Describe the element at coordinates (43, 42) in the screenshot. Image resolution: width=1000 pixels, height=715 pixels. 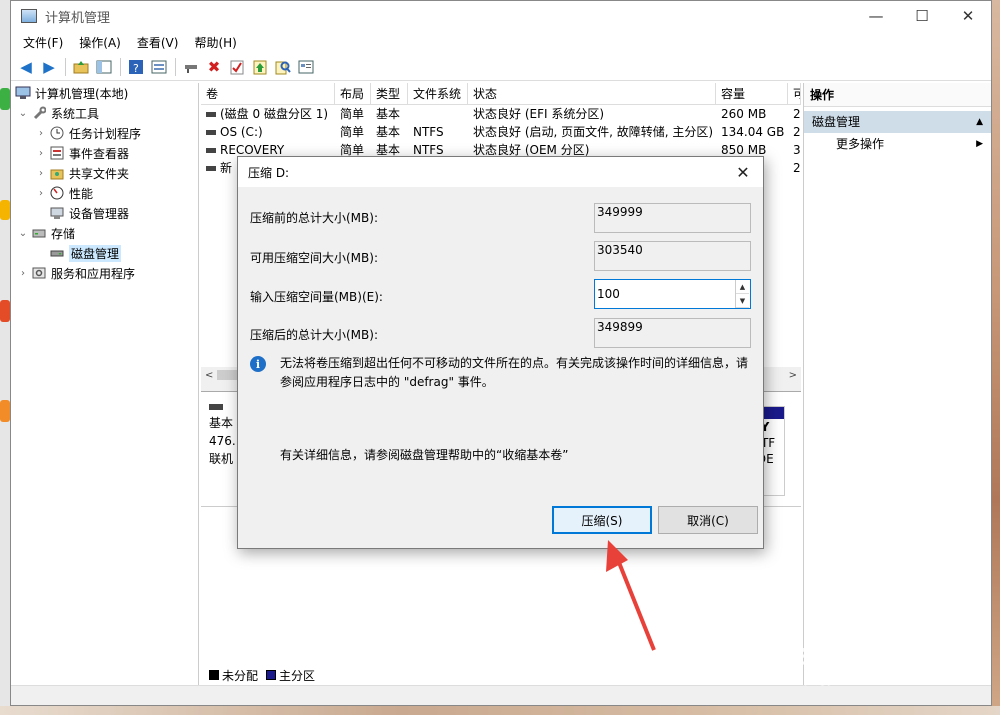
I see `menu-file: 文件(F)` at that location.